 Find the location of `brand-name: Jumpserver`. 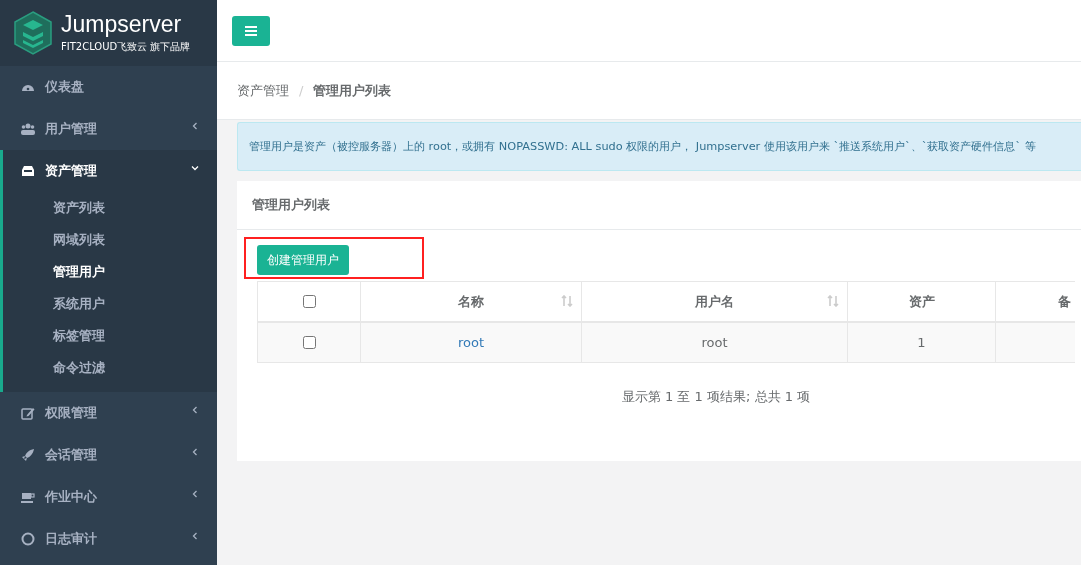

brand-name: Jumpserver is located at coordinates (122, 24).